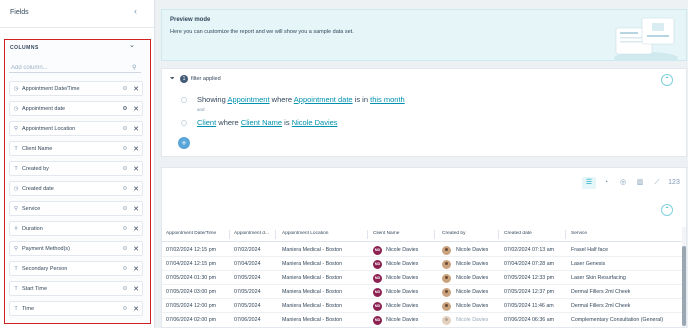 The image size is (688, 328). Describe the element at coordinates (76, 208) in the screenshot. I see `field-item-service: ⚲ Service ⚙ ✕` at that location.